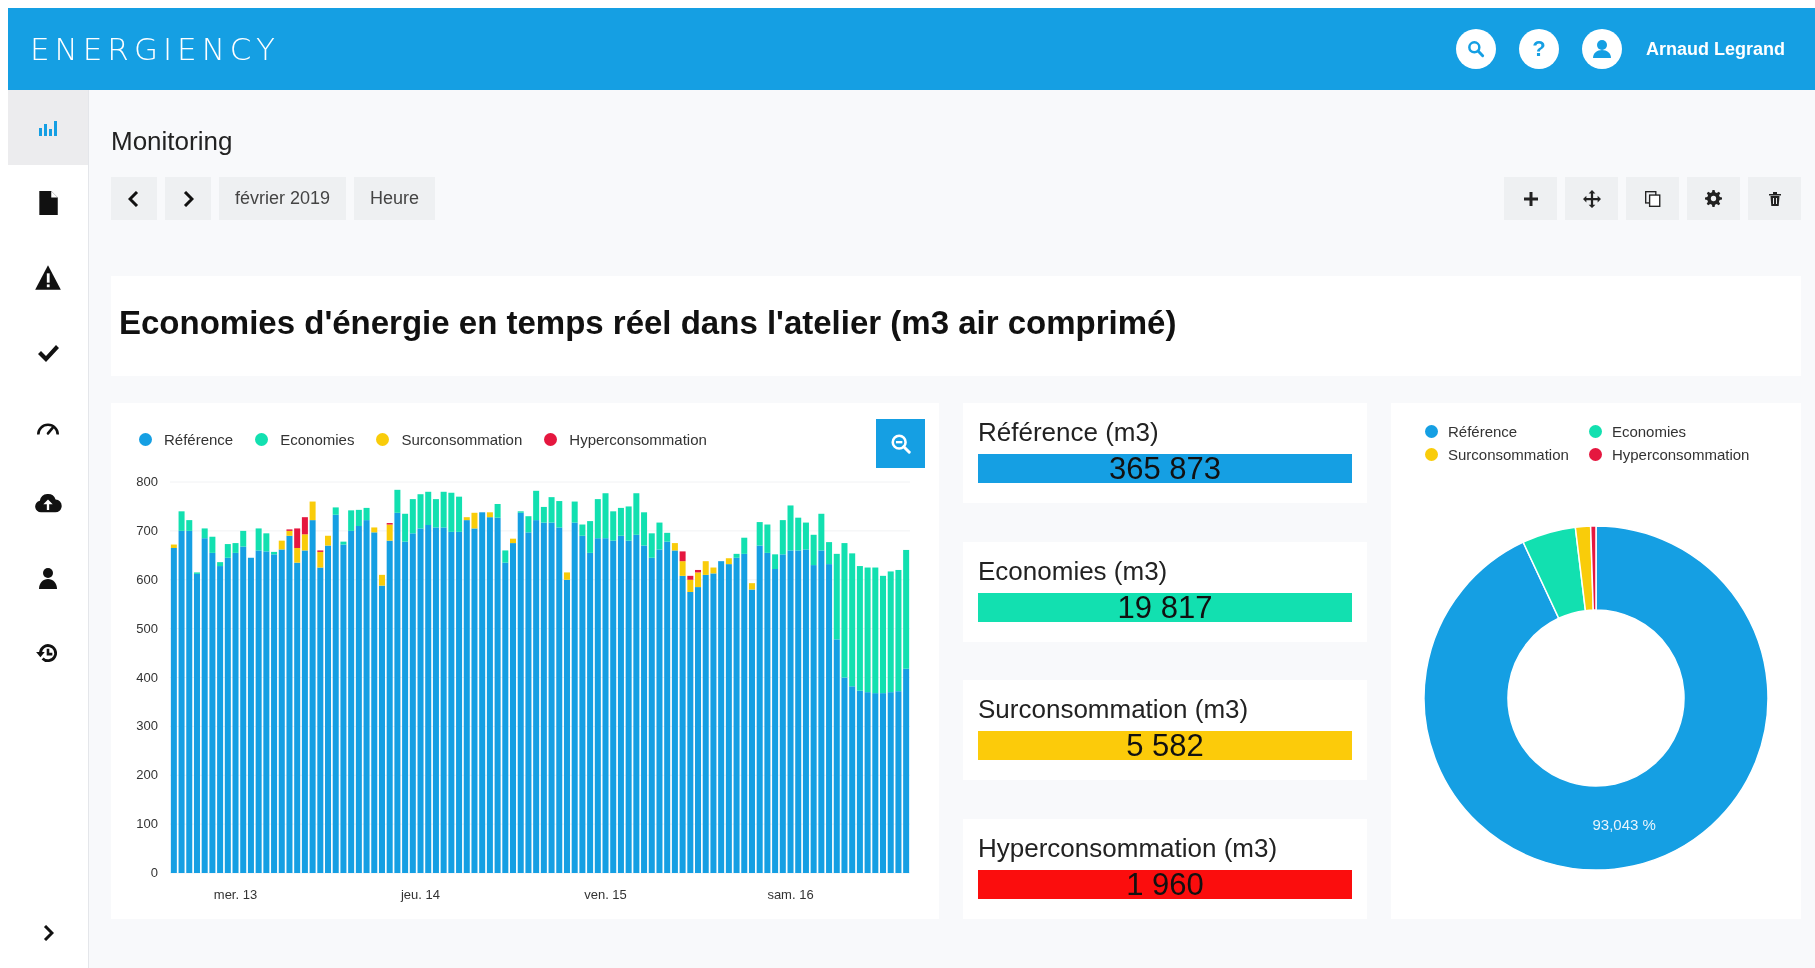  What do you see at coordinates (147, 579) in the screenshot?
I see `axis-label: 600` at bounding box center [147, 579].